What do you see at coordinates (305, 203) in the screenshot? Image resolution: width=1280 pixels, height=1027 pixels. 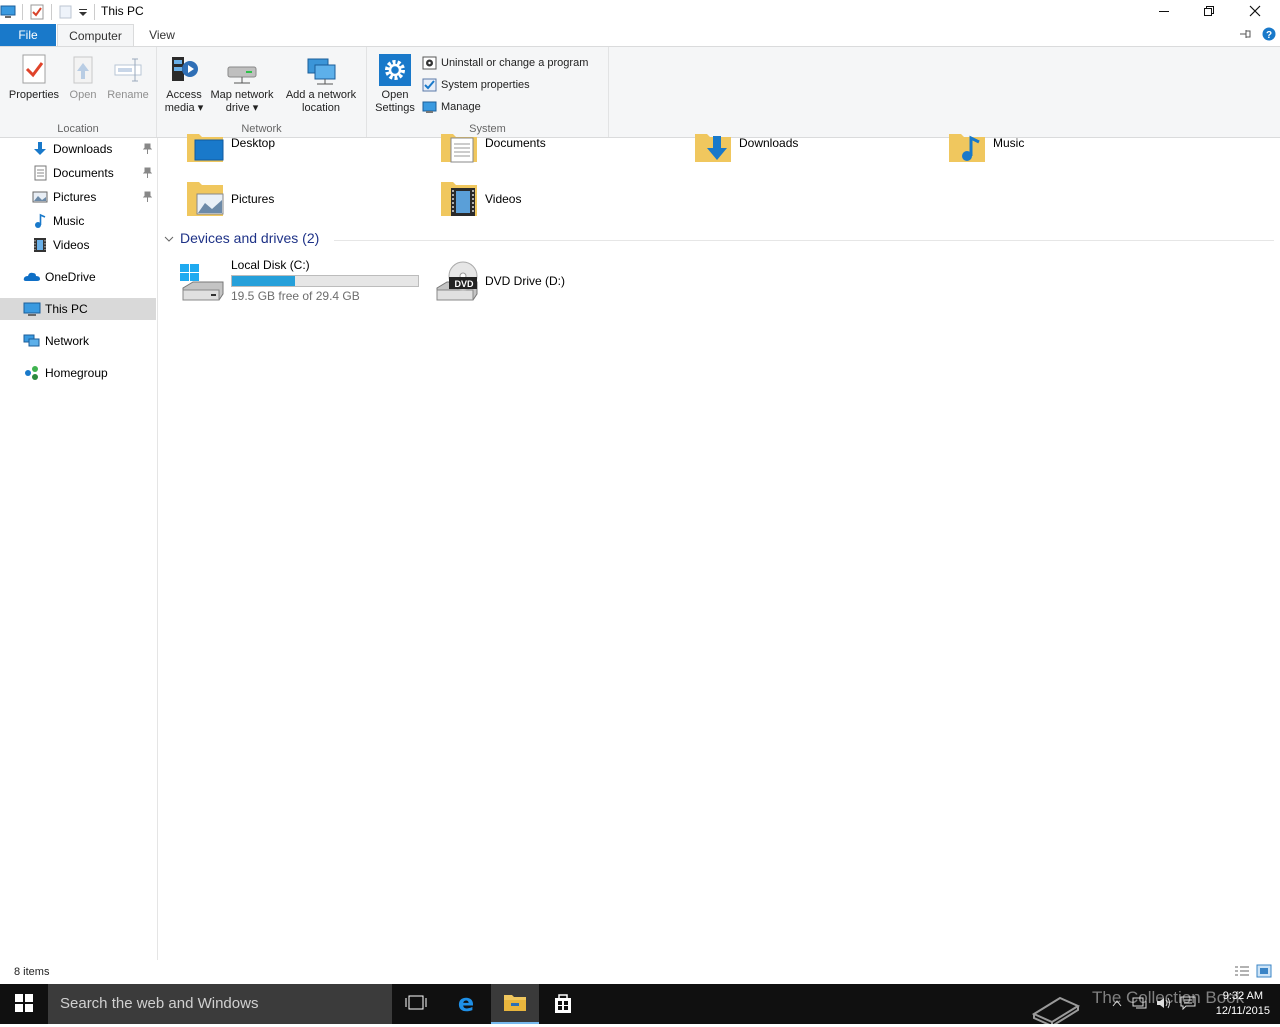 I see `folder-pictures: Pictures` at bounding box center [305, 203].